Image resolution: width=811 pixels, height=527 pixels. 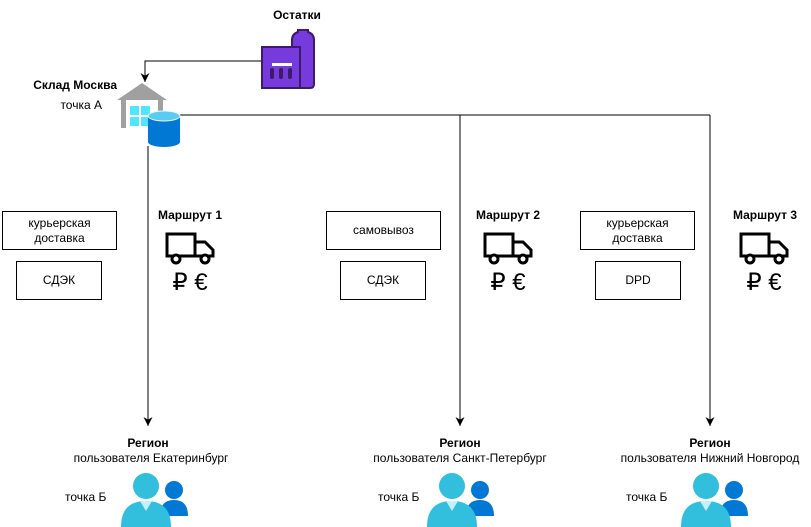 I want to click on warehouse-name: Склад Москва, so click(x=75, y=85).